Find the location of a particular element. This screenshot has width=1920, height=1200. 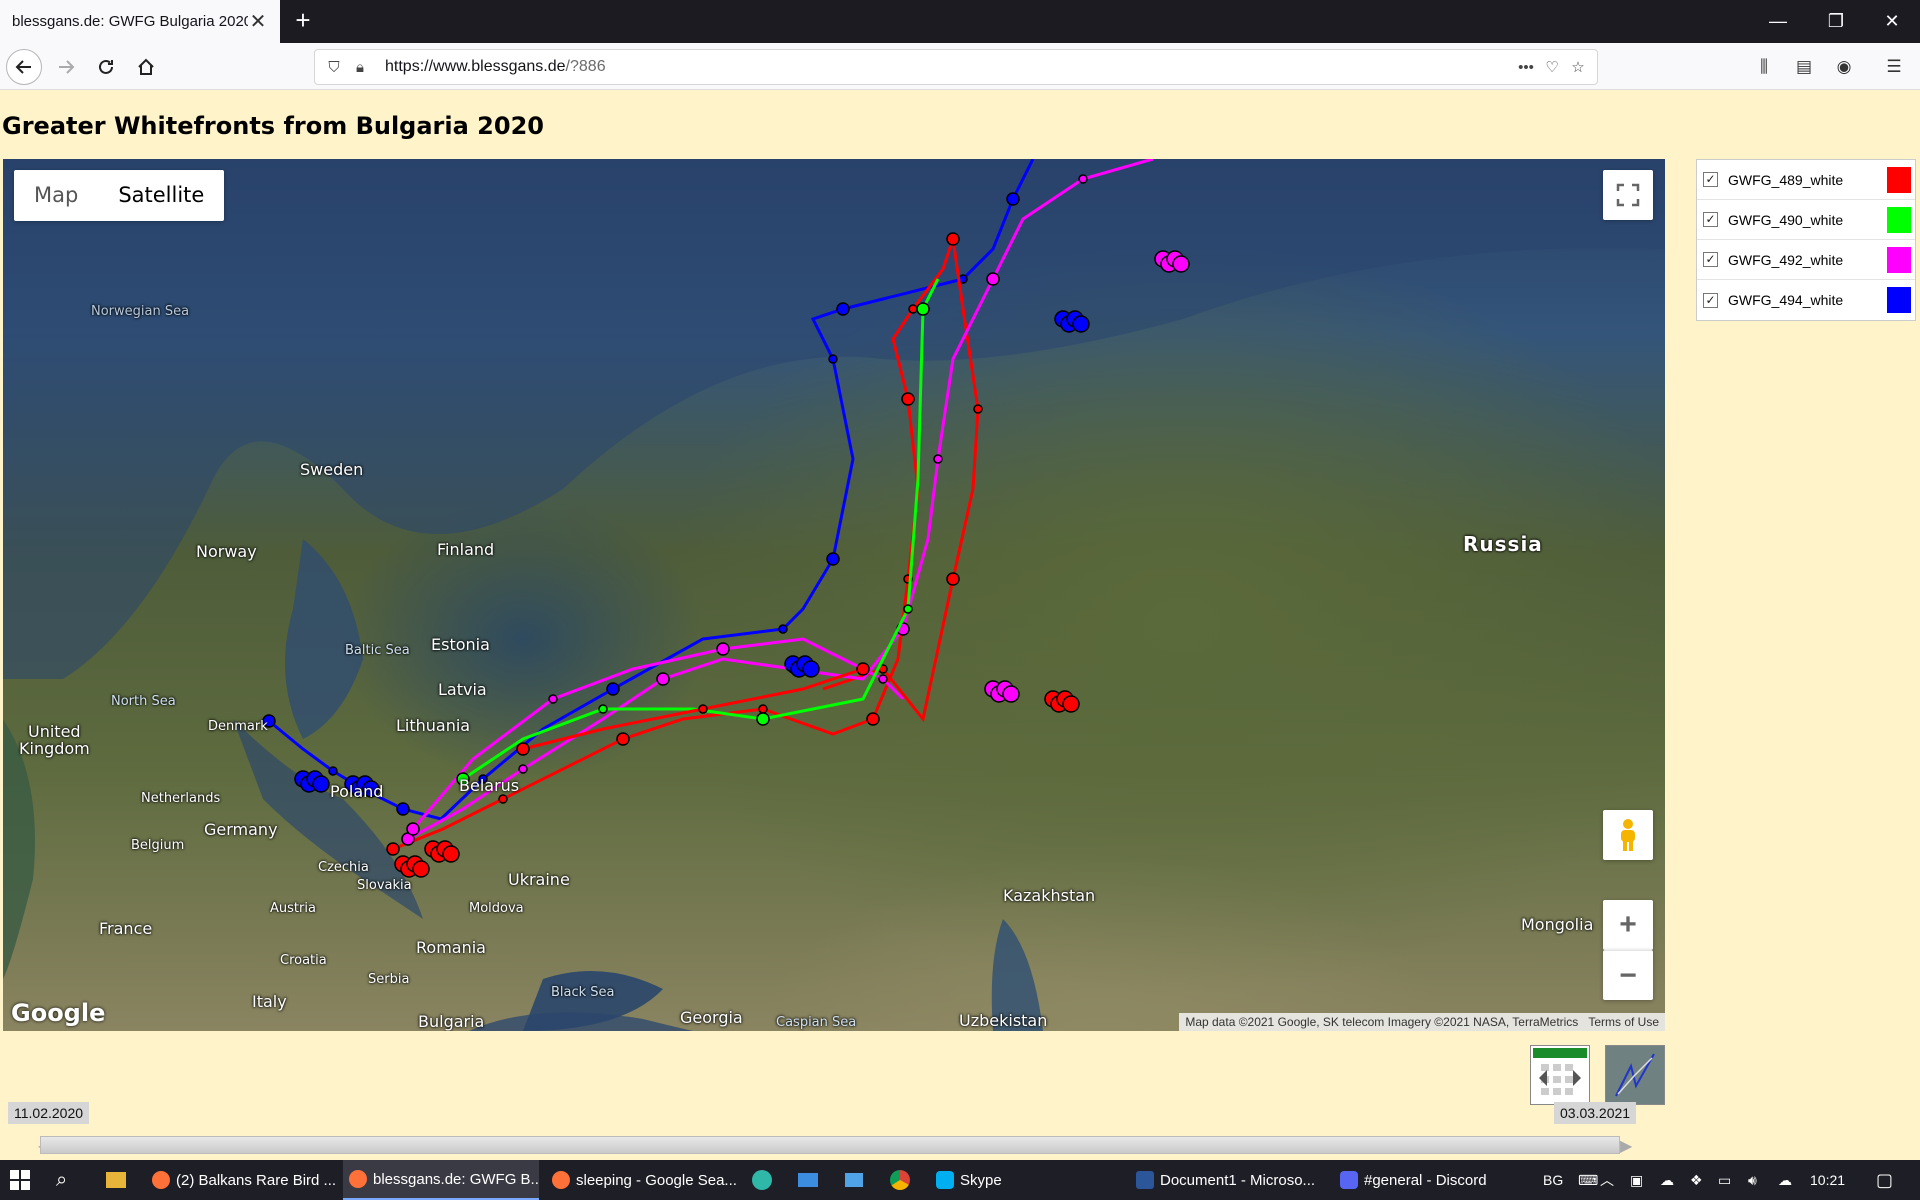

legend-row-494: ✓ GWFG_494_white is located at coordinates (1806, 300).